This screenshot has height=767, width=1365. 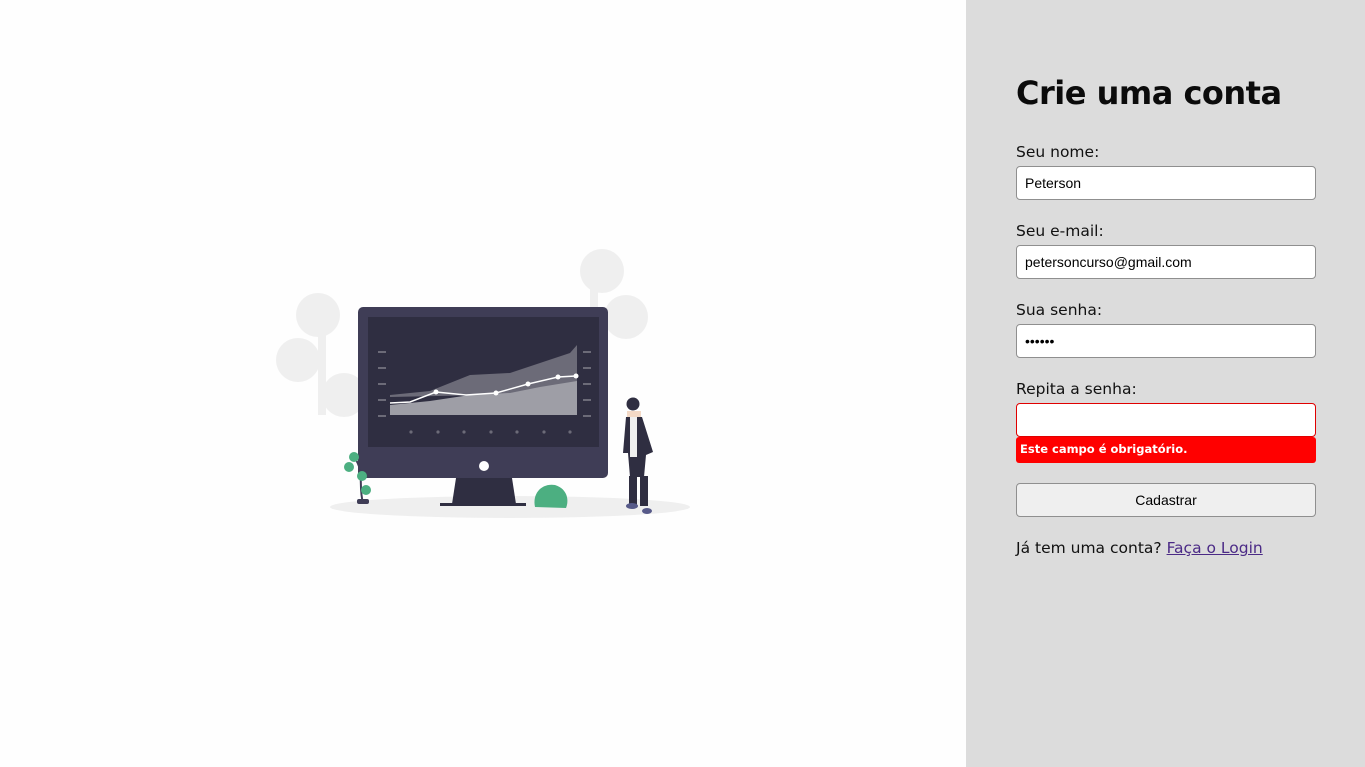 I want to click on login-prompt-text: Já tem uma conta?, so click(x=1089, y=548).